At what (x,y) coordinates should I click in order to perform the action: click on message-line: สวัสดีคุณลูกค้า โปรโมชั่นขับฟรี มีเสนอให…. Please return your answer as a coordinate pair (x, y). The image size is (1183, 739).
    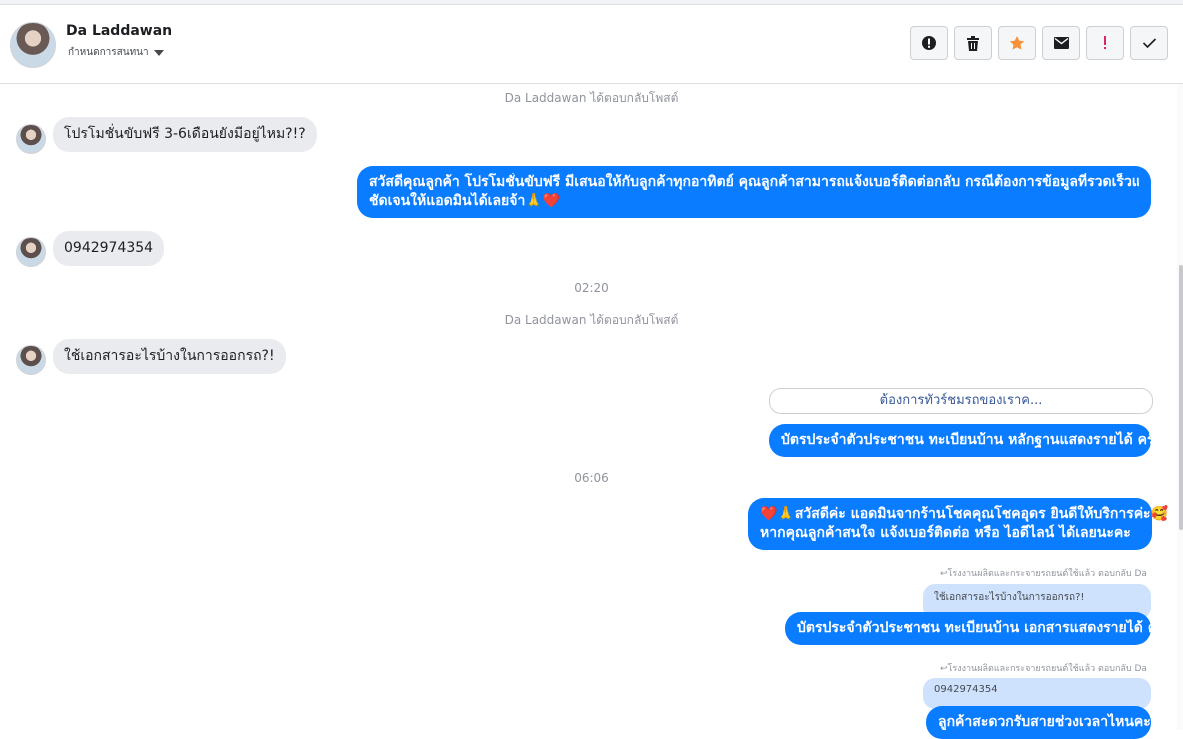
    Looking at the image, I should click on (754, 182).